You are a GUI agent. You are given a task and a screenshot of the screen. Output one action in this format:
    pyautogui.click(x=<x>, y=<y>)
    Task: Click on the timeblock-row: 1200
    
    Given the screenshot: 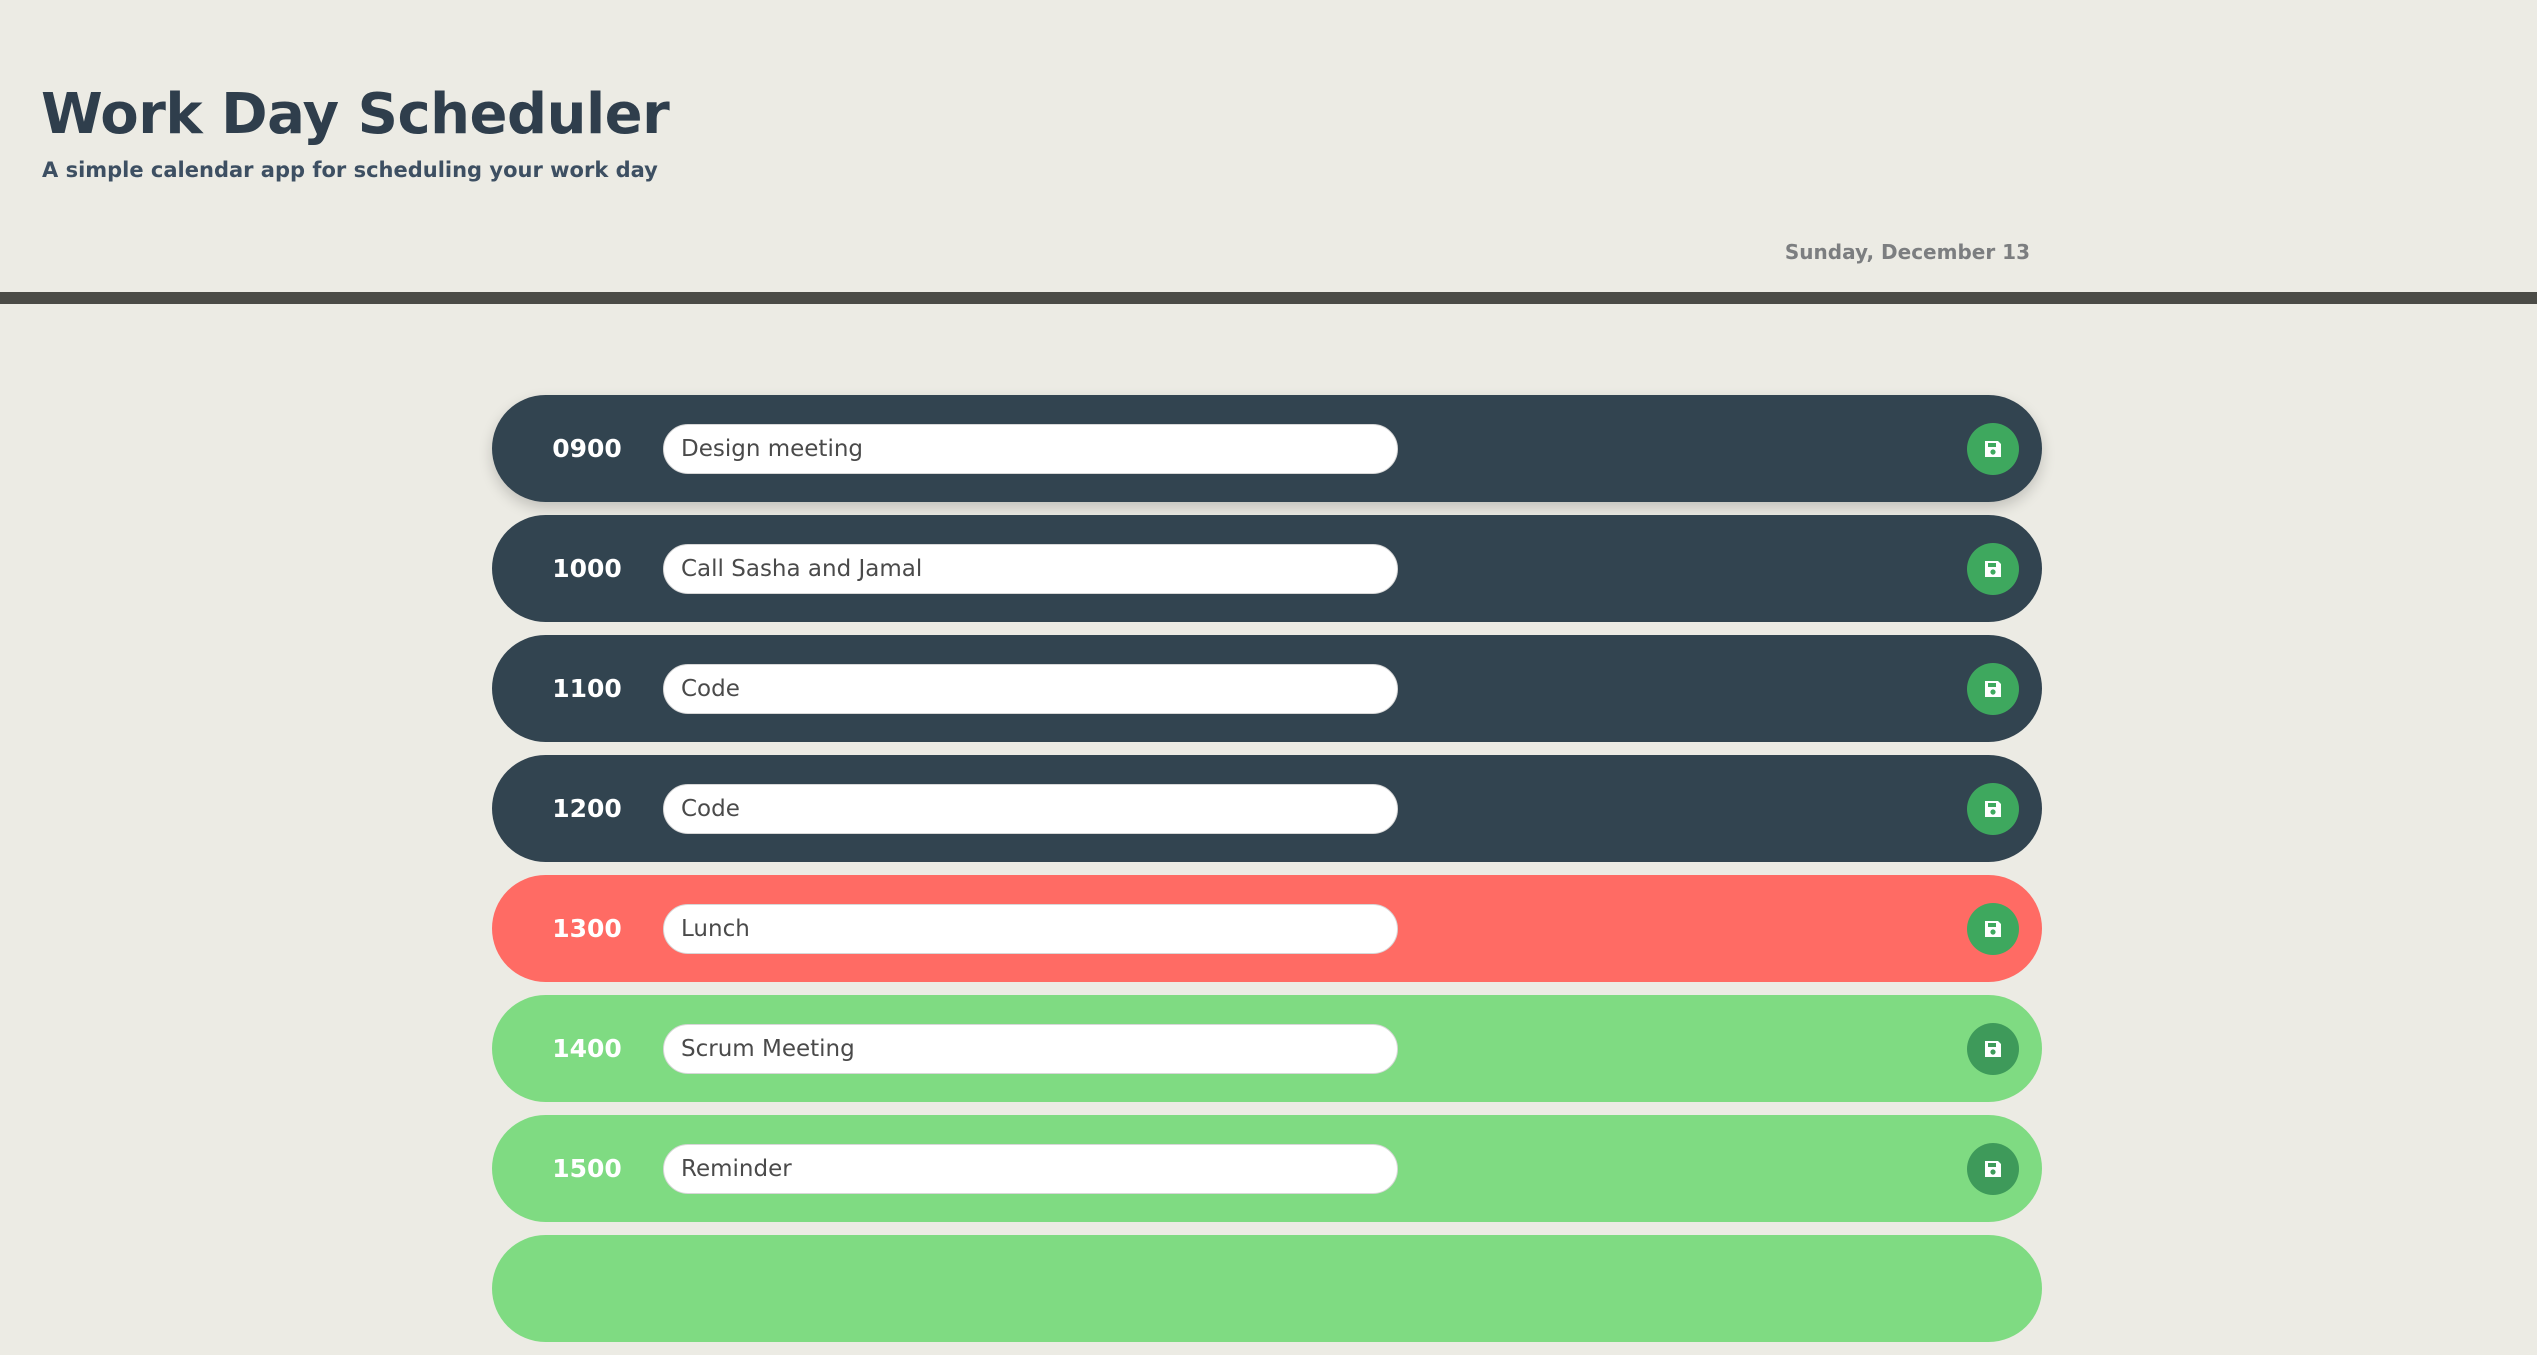 What is the action you would take?
    pyautogui.click(x=1267, y=808)
    